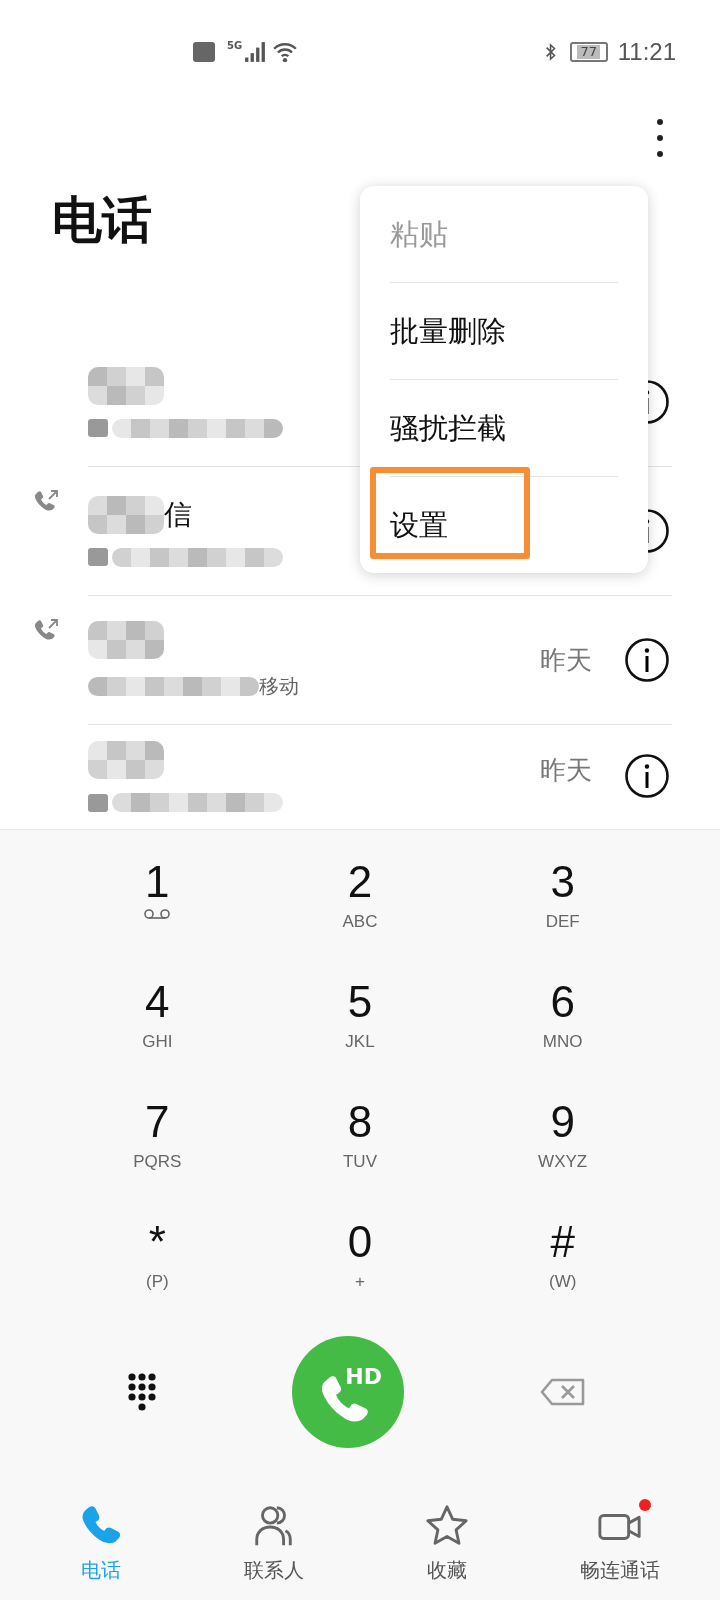 Image resolution: width=720 pixels, height=1600 pixels. Describe the element at coordinates (157, 914) in the screenshot. I see `voicemail-icon` at that location.